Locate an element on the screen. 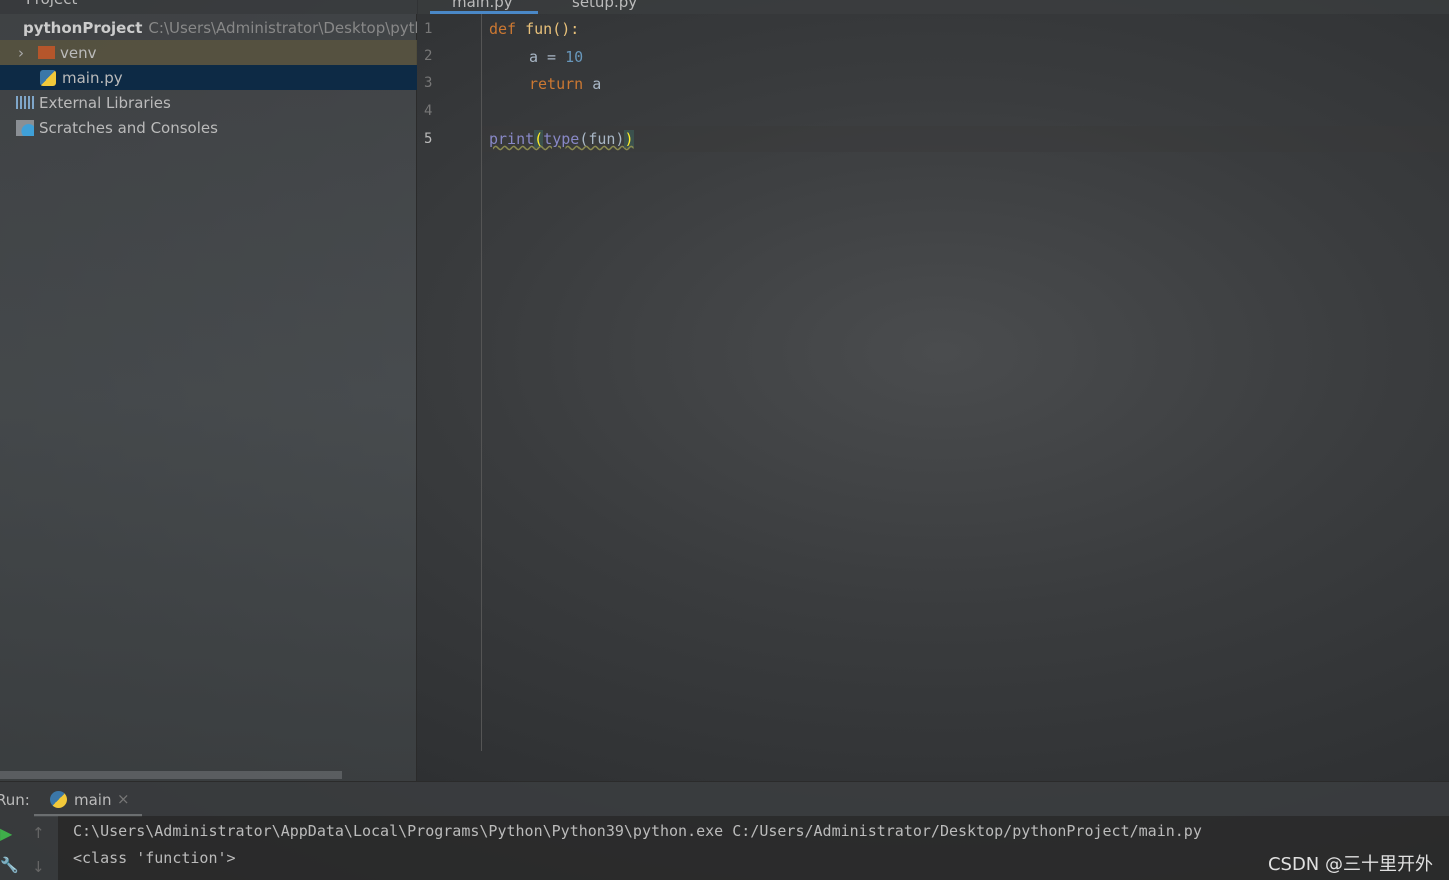 This screenshot has height=880, width=1449. line-number: 2 is located at coordinates (428, 56).